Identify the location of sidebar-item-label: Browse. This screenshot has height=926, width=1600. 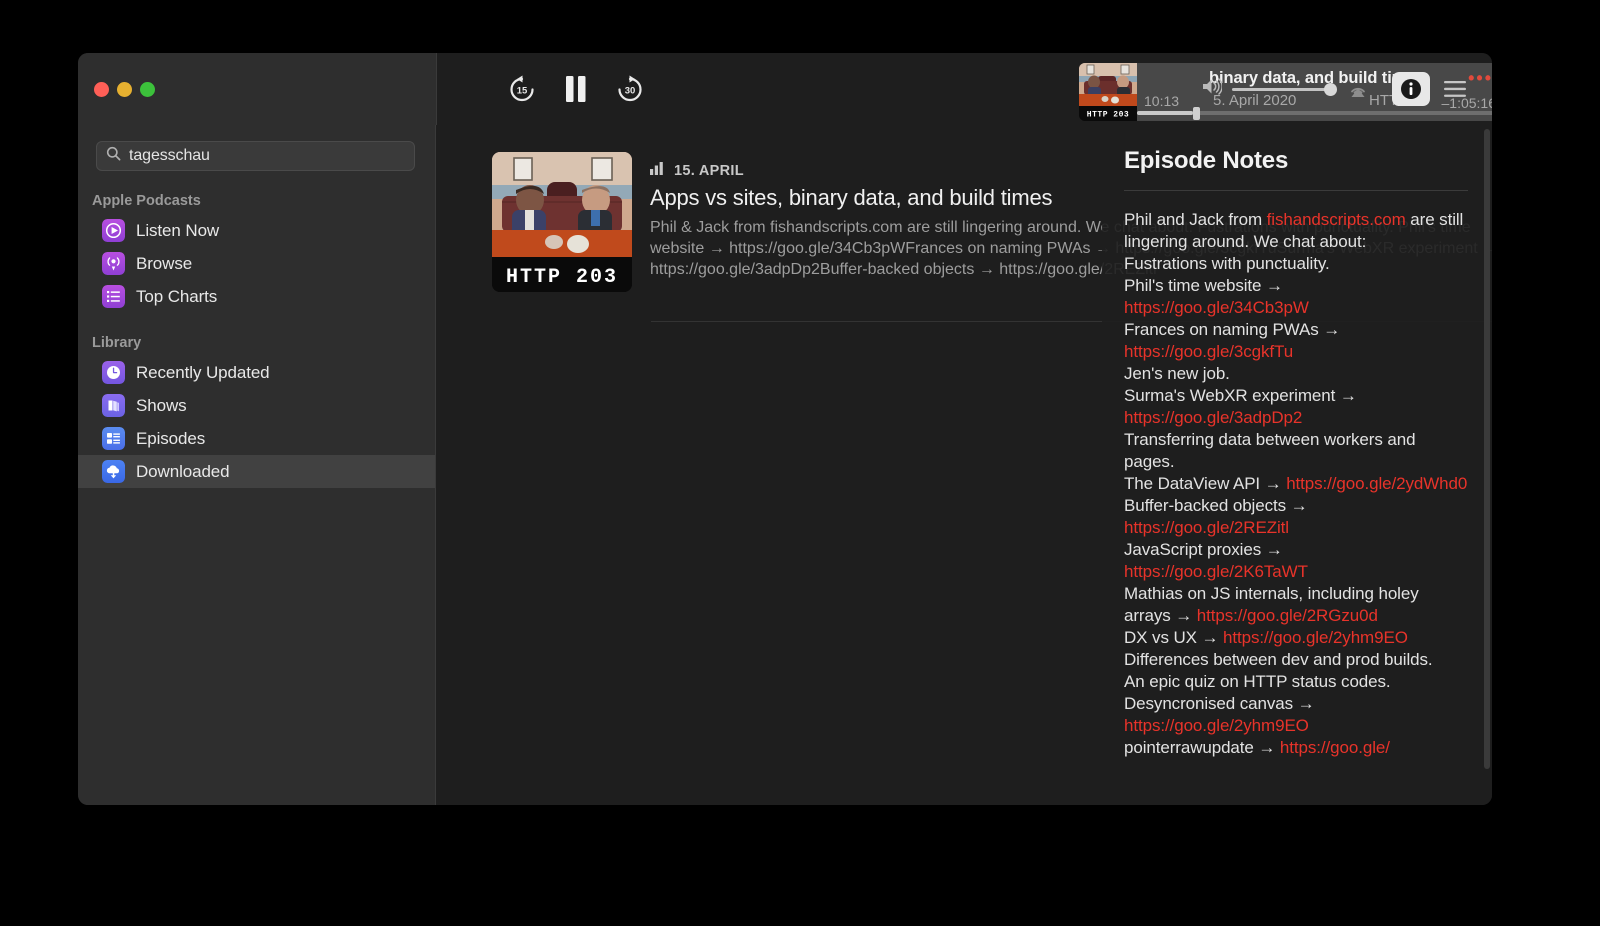
(164, 263).